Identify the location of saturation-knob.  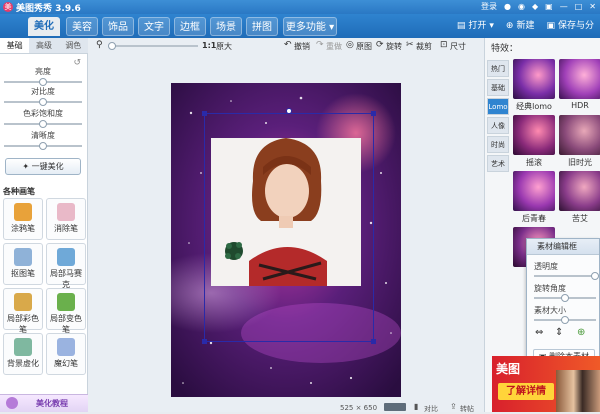
(43, 124).